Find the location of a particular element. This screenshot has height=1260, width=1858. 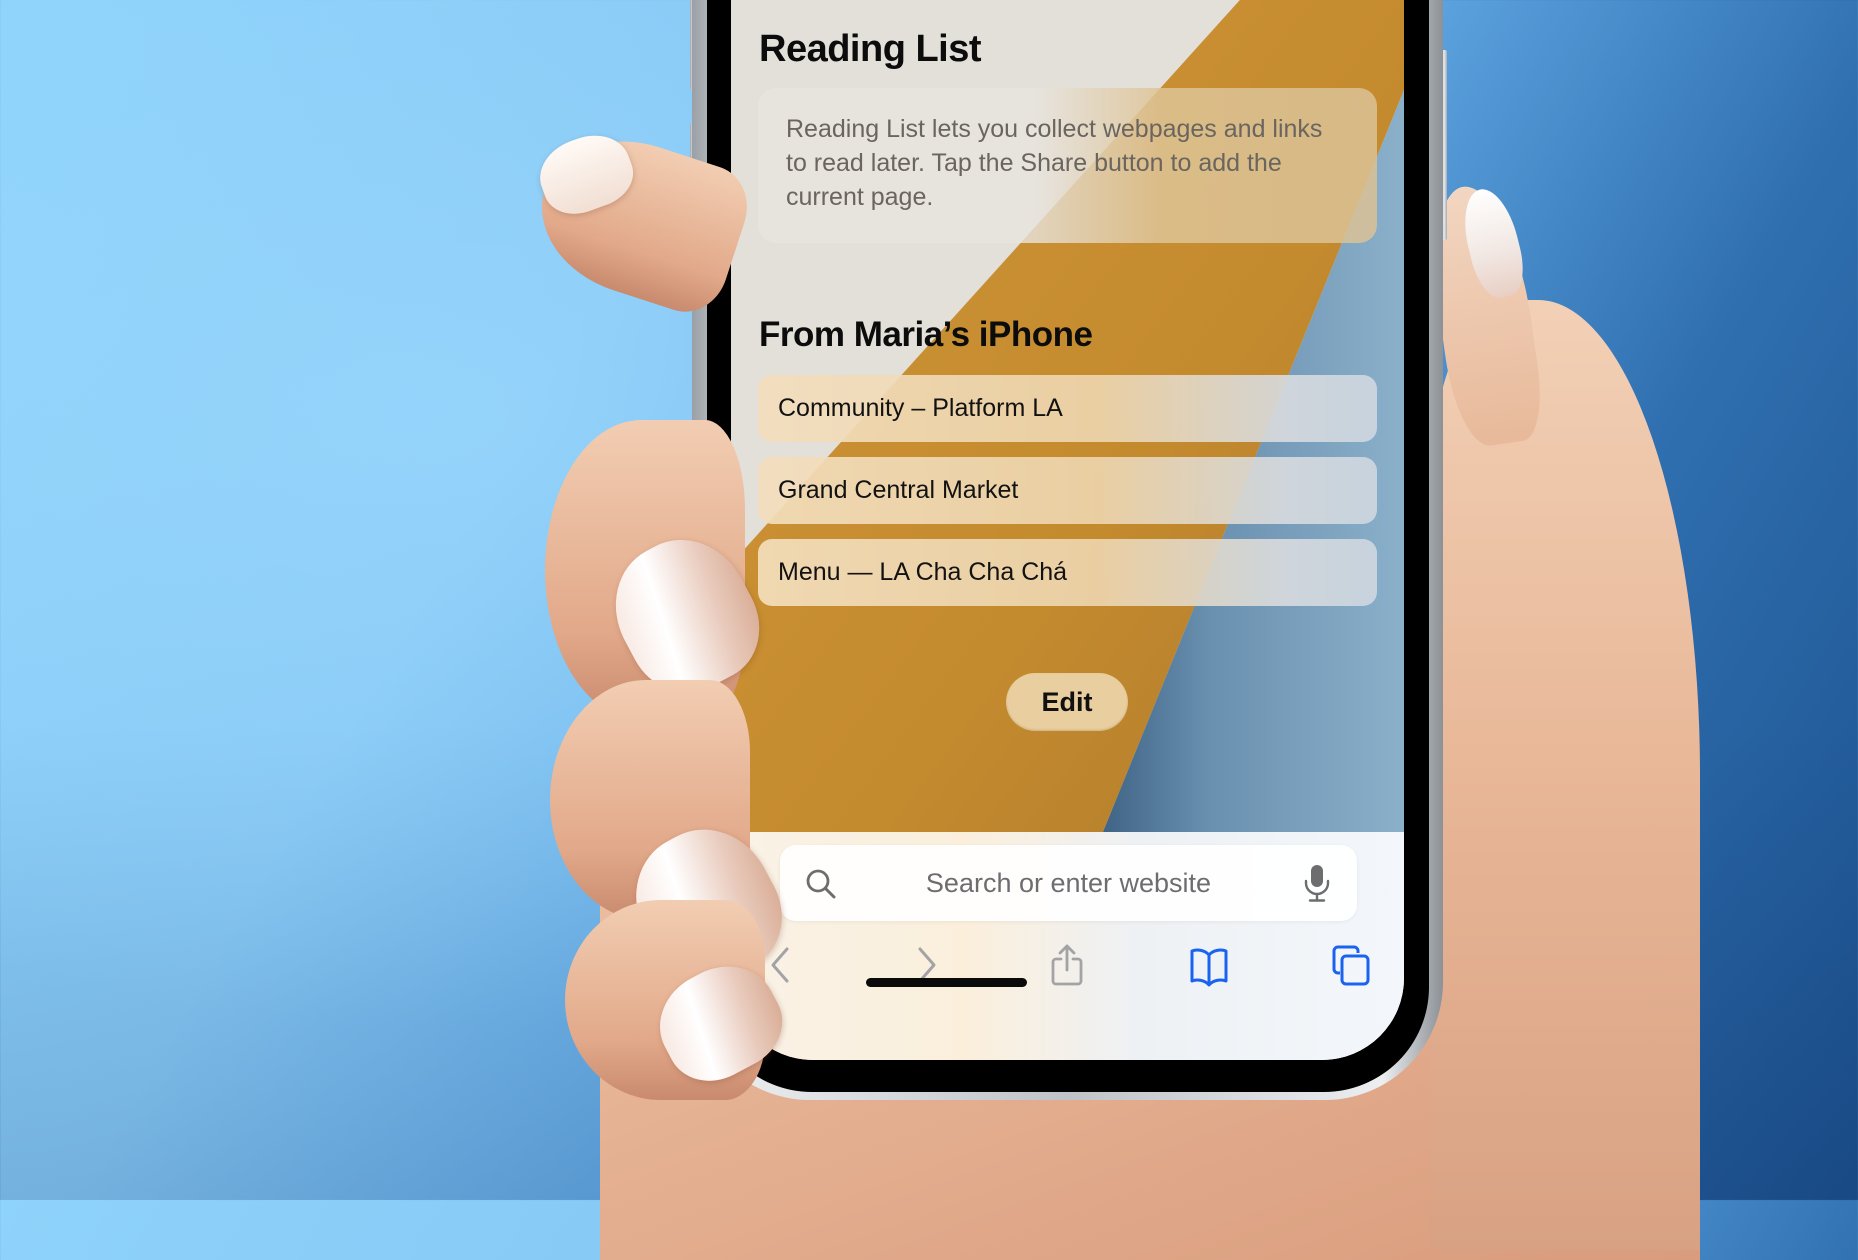

reading-list-item-label: Grand Central Market is located at coordinates (898, 490).